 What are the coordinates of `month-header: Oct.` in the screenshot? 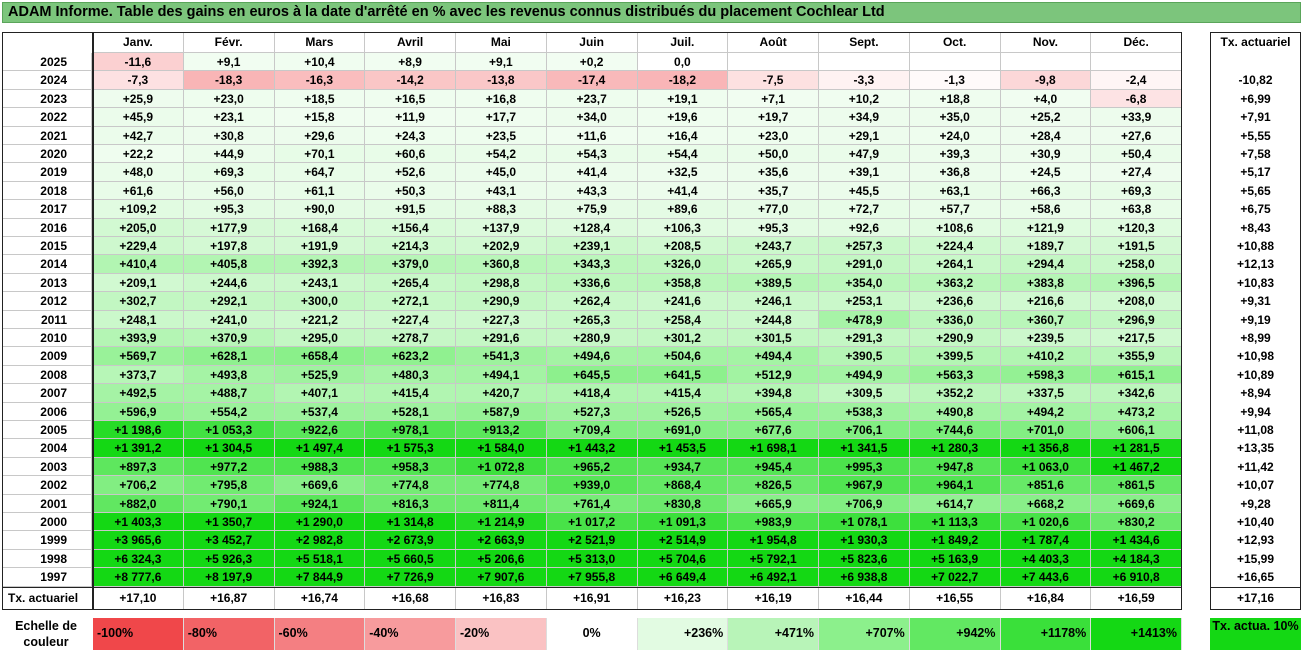 It's located at (955, 42).